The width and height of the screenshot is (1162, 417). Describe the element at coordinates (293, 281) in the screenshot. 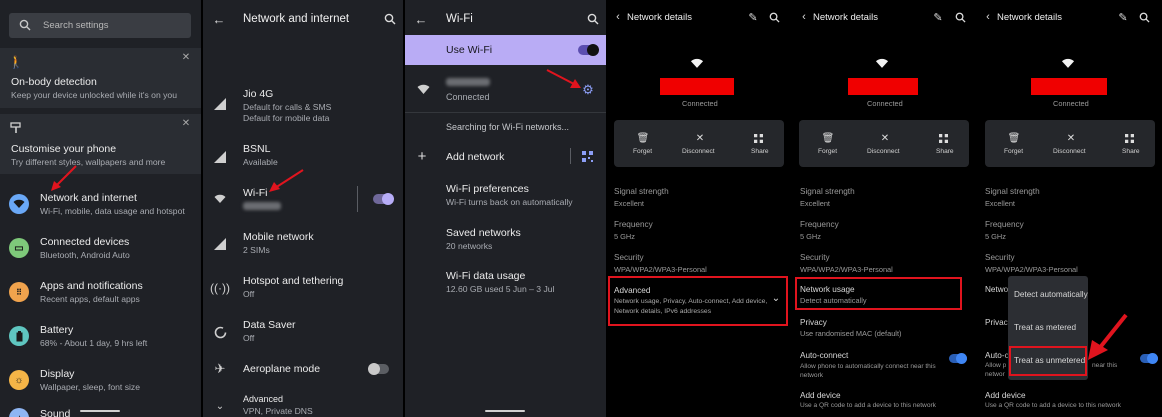

I see `item-title: Hotspot and tethering` at that location.